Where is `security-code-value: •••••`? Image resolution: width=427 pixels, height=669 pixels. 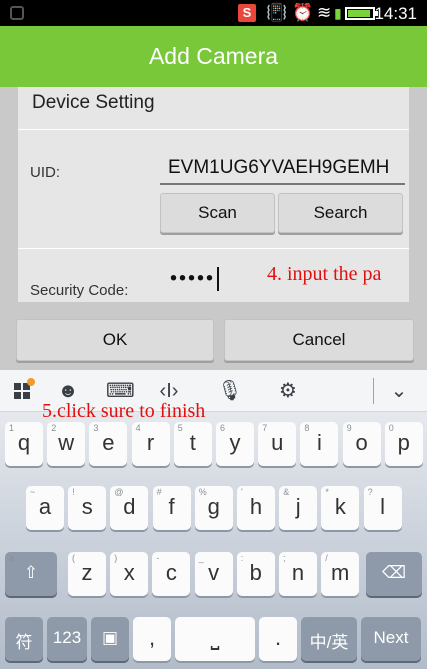
security-code-value: ••••• is located at coordinates (193, 278).